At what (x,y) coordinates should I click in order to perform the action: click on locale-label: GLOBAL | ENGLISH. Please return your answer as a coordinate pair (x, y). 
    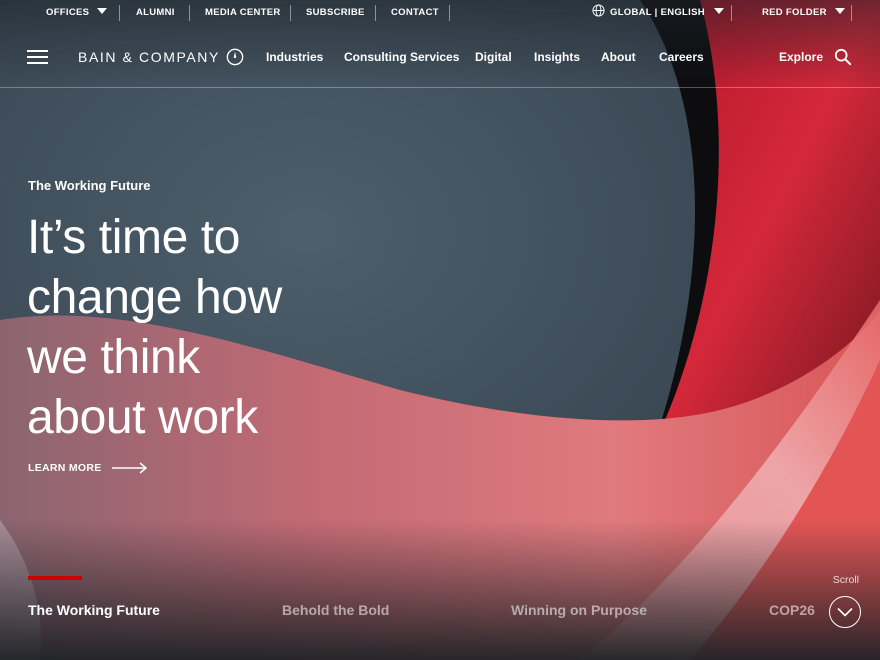
    Looking at the image, I should click on (657, 12).